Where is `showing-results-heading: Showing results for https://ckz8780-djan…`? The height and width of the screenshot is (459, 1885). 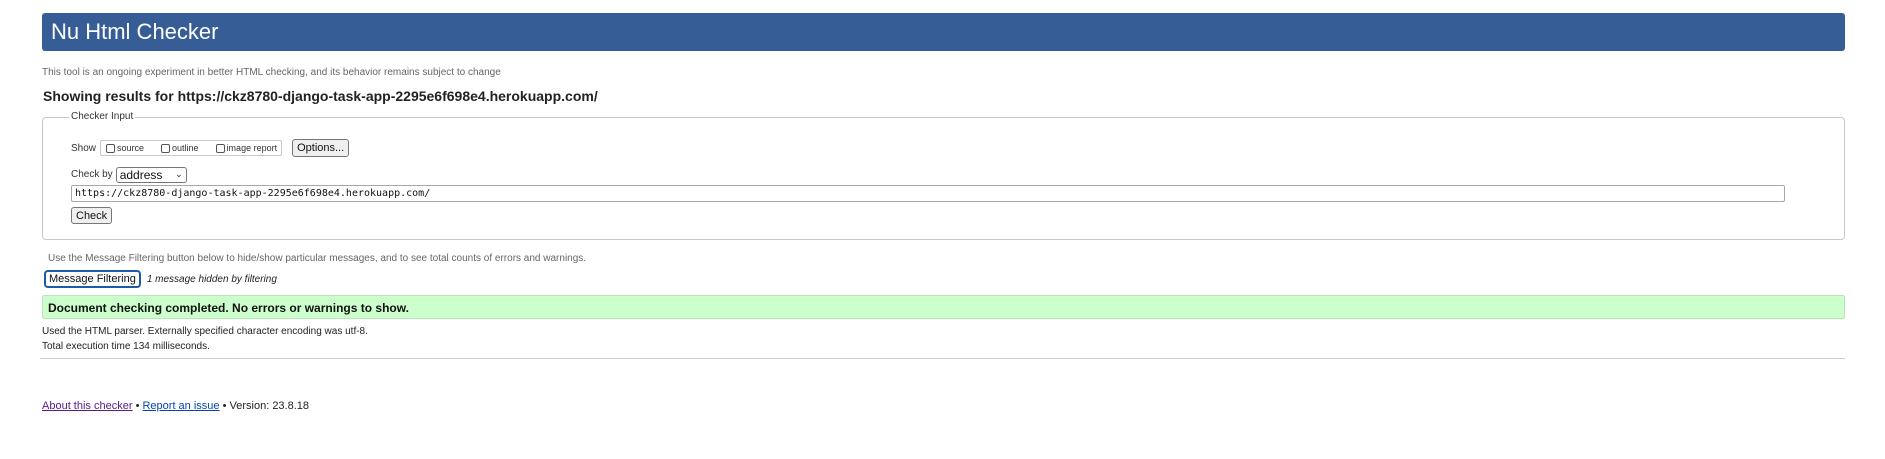 showing-results-heading: Showing results for https://ckz8780-djan… is located at coordinates (320, 96).